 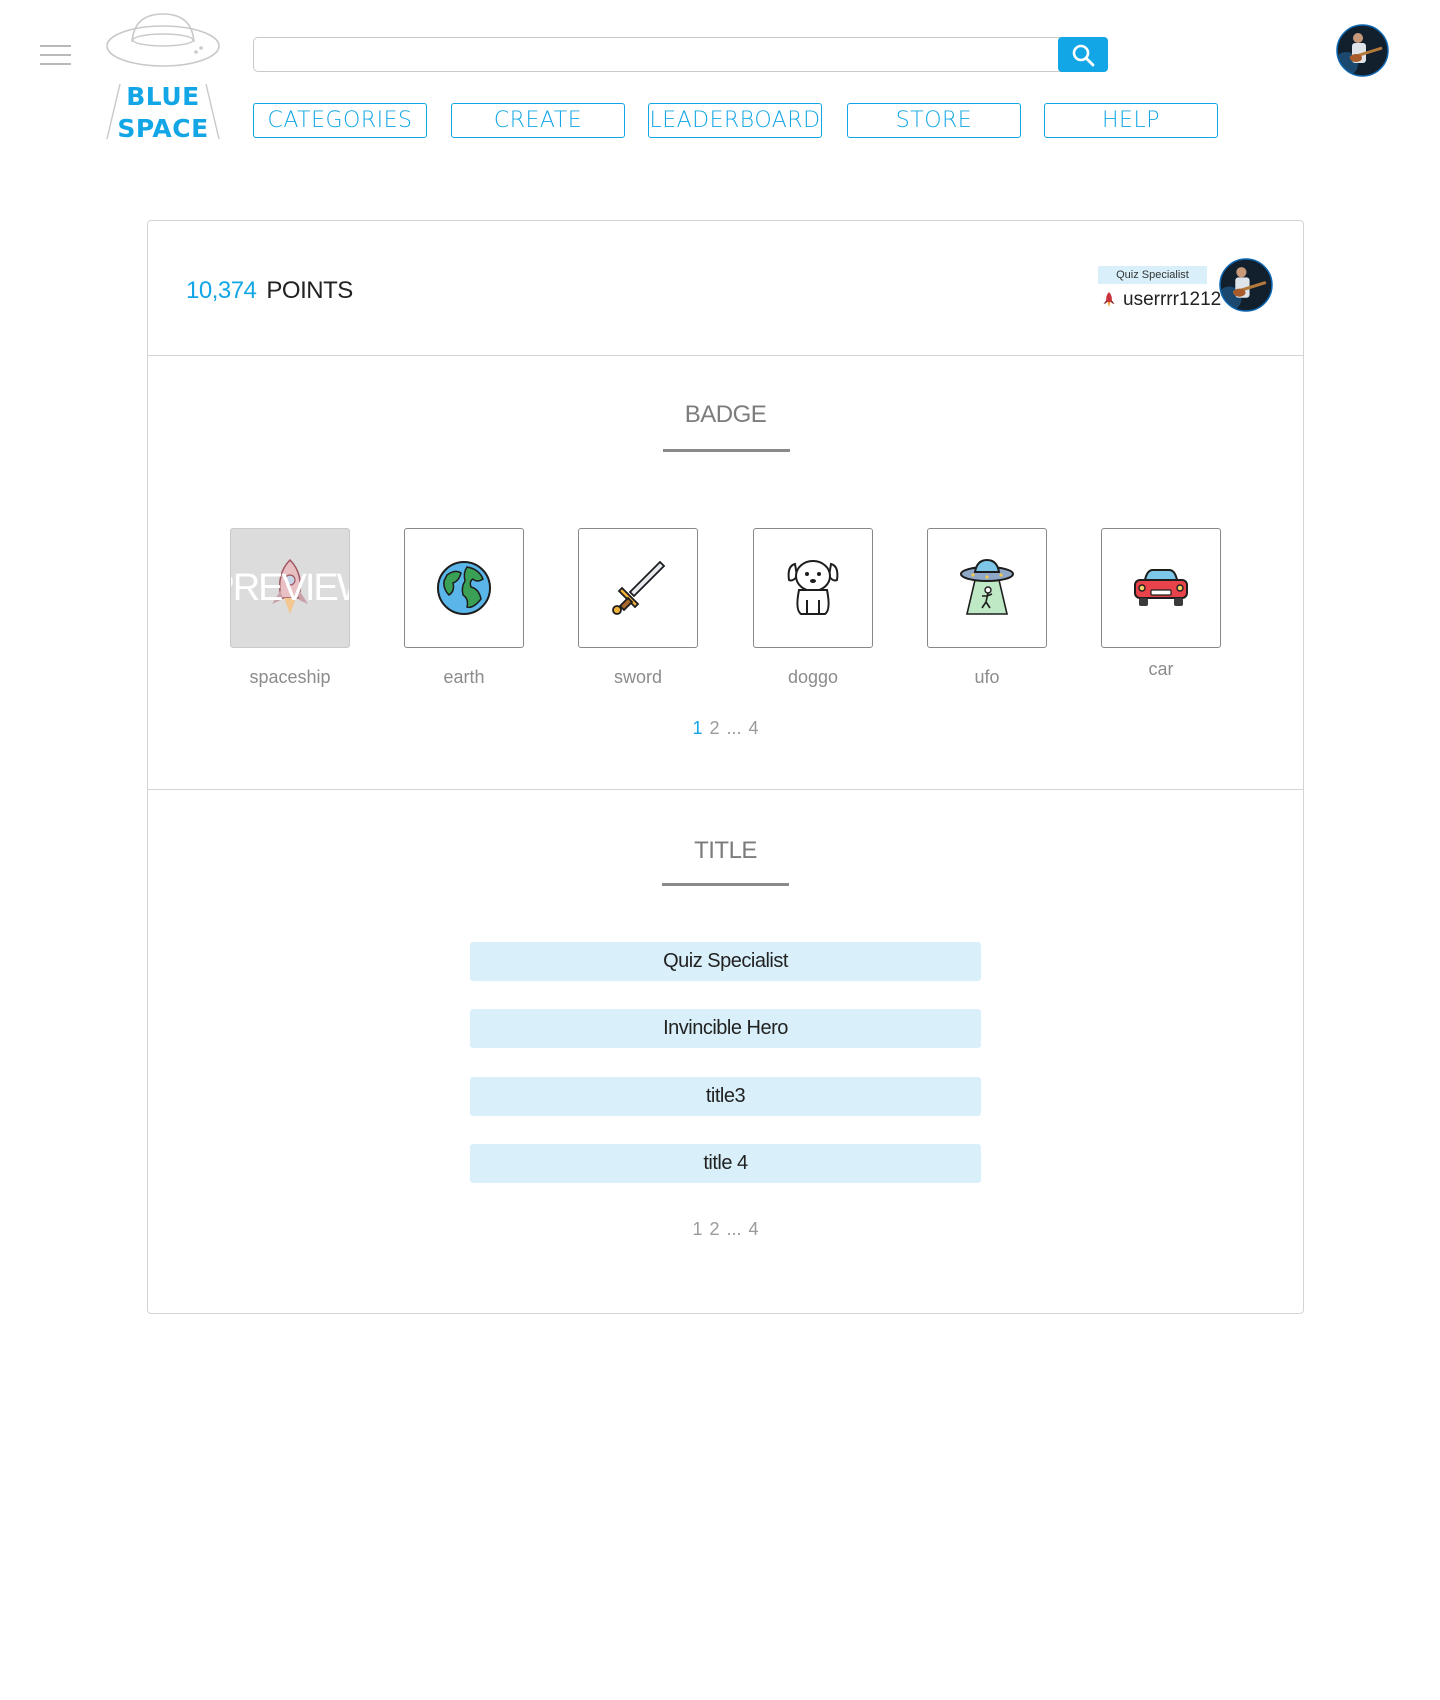 I want to click on nav-categories: CATEGORIES, so click(x=340, y=120).